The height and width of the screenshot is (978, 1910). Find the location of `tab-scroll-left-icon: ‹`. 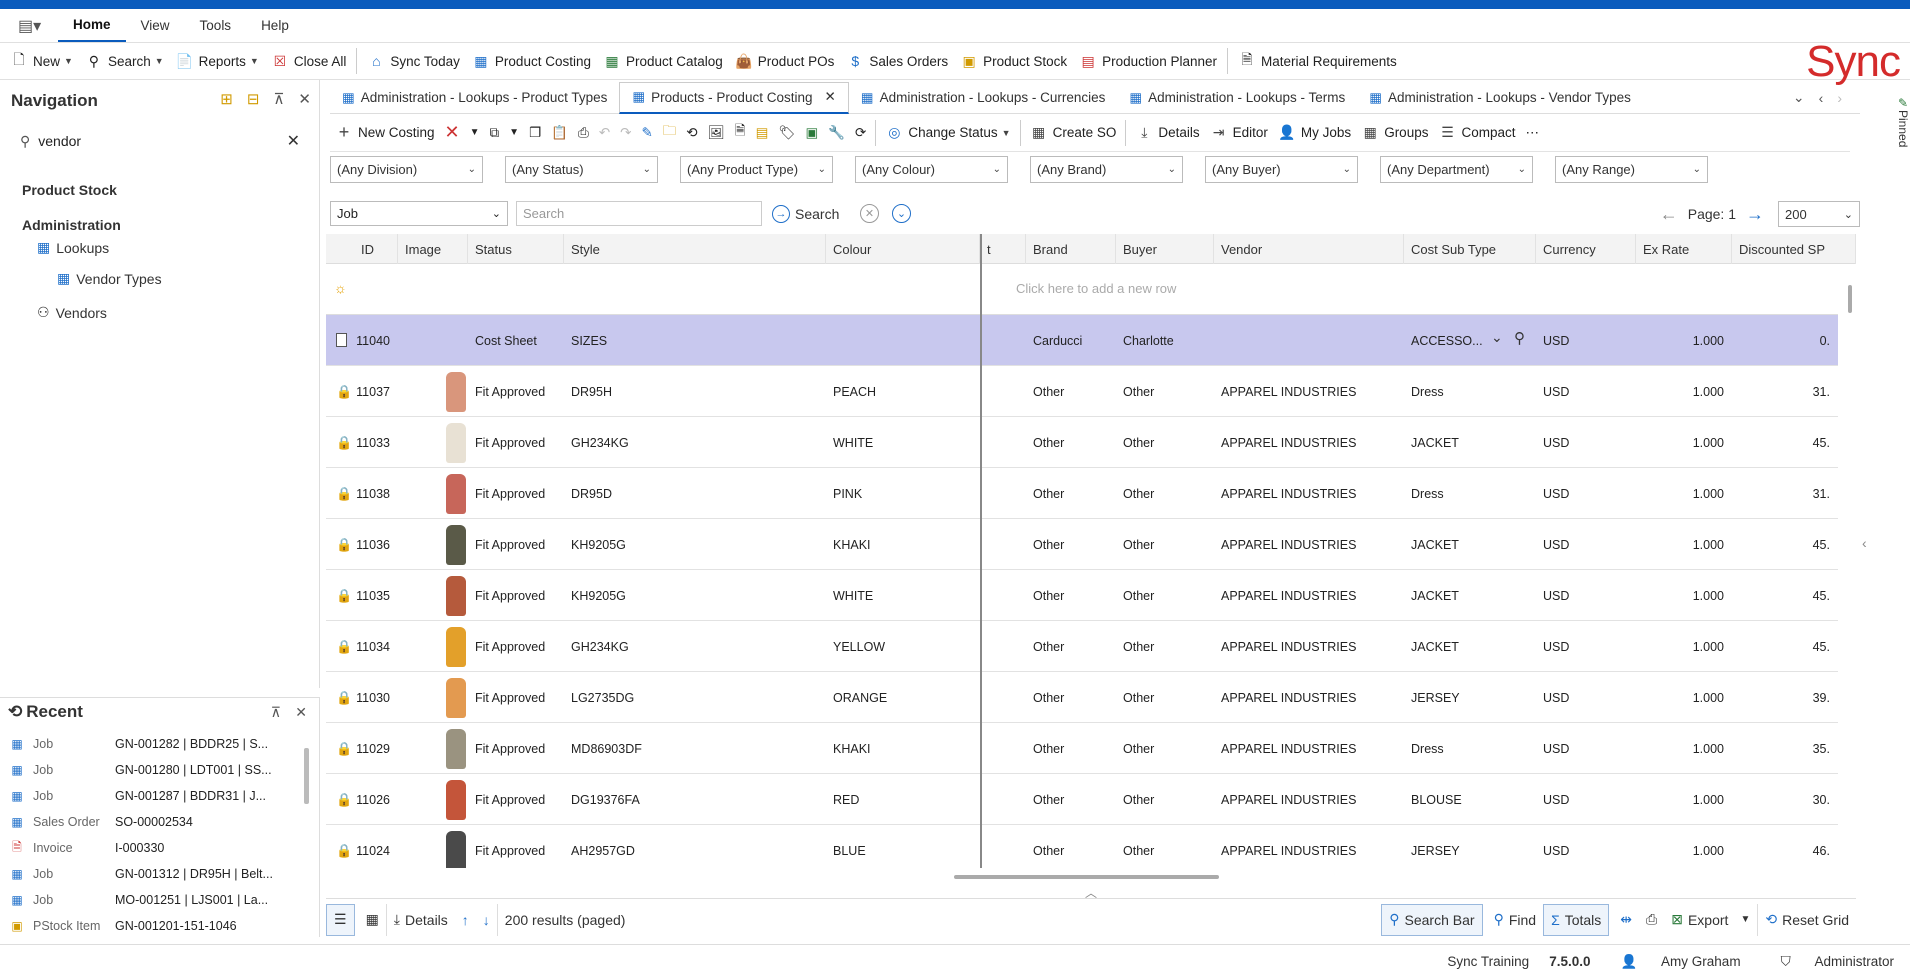

tab-scroll-left-icon: ‹ is located at coordinates (1821, 98).